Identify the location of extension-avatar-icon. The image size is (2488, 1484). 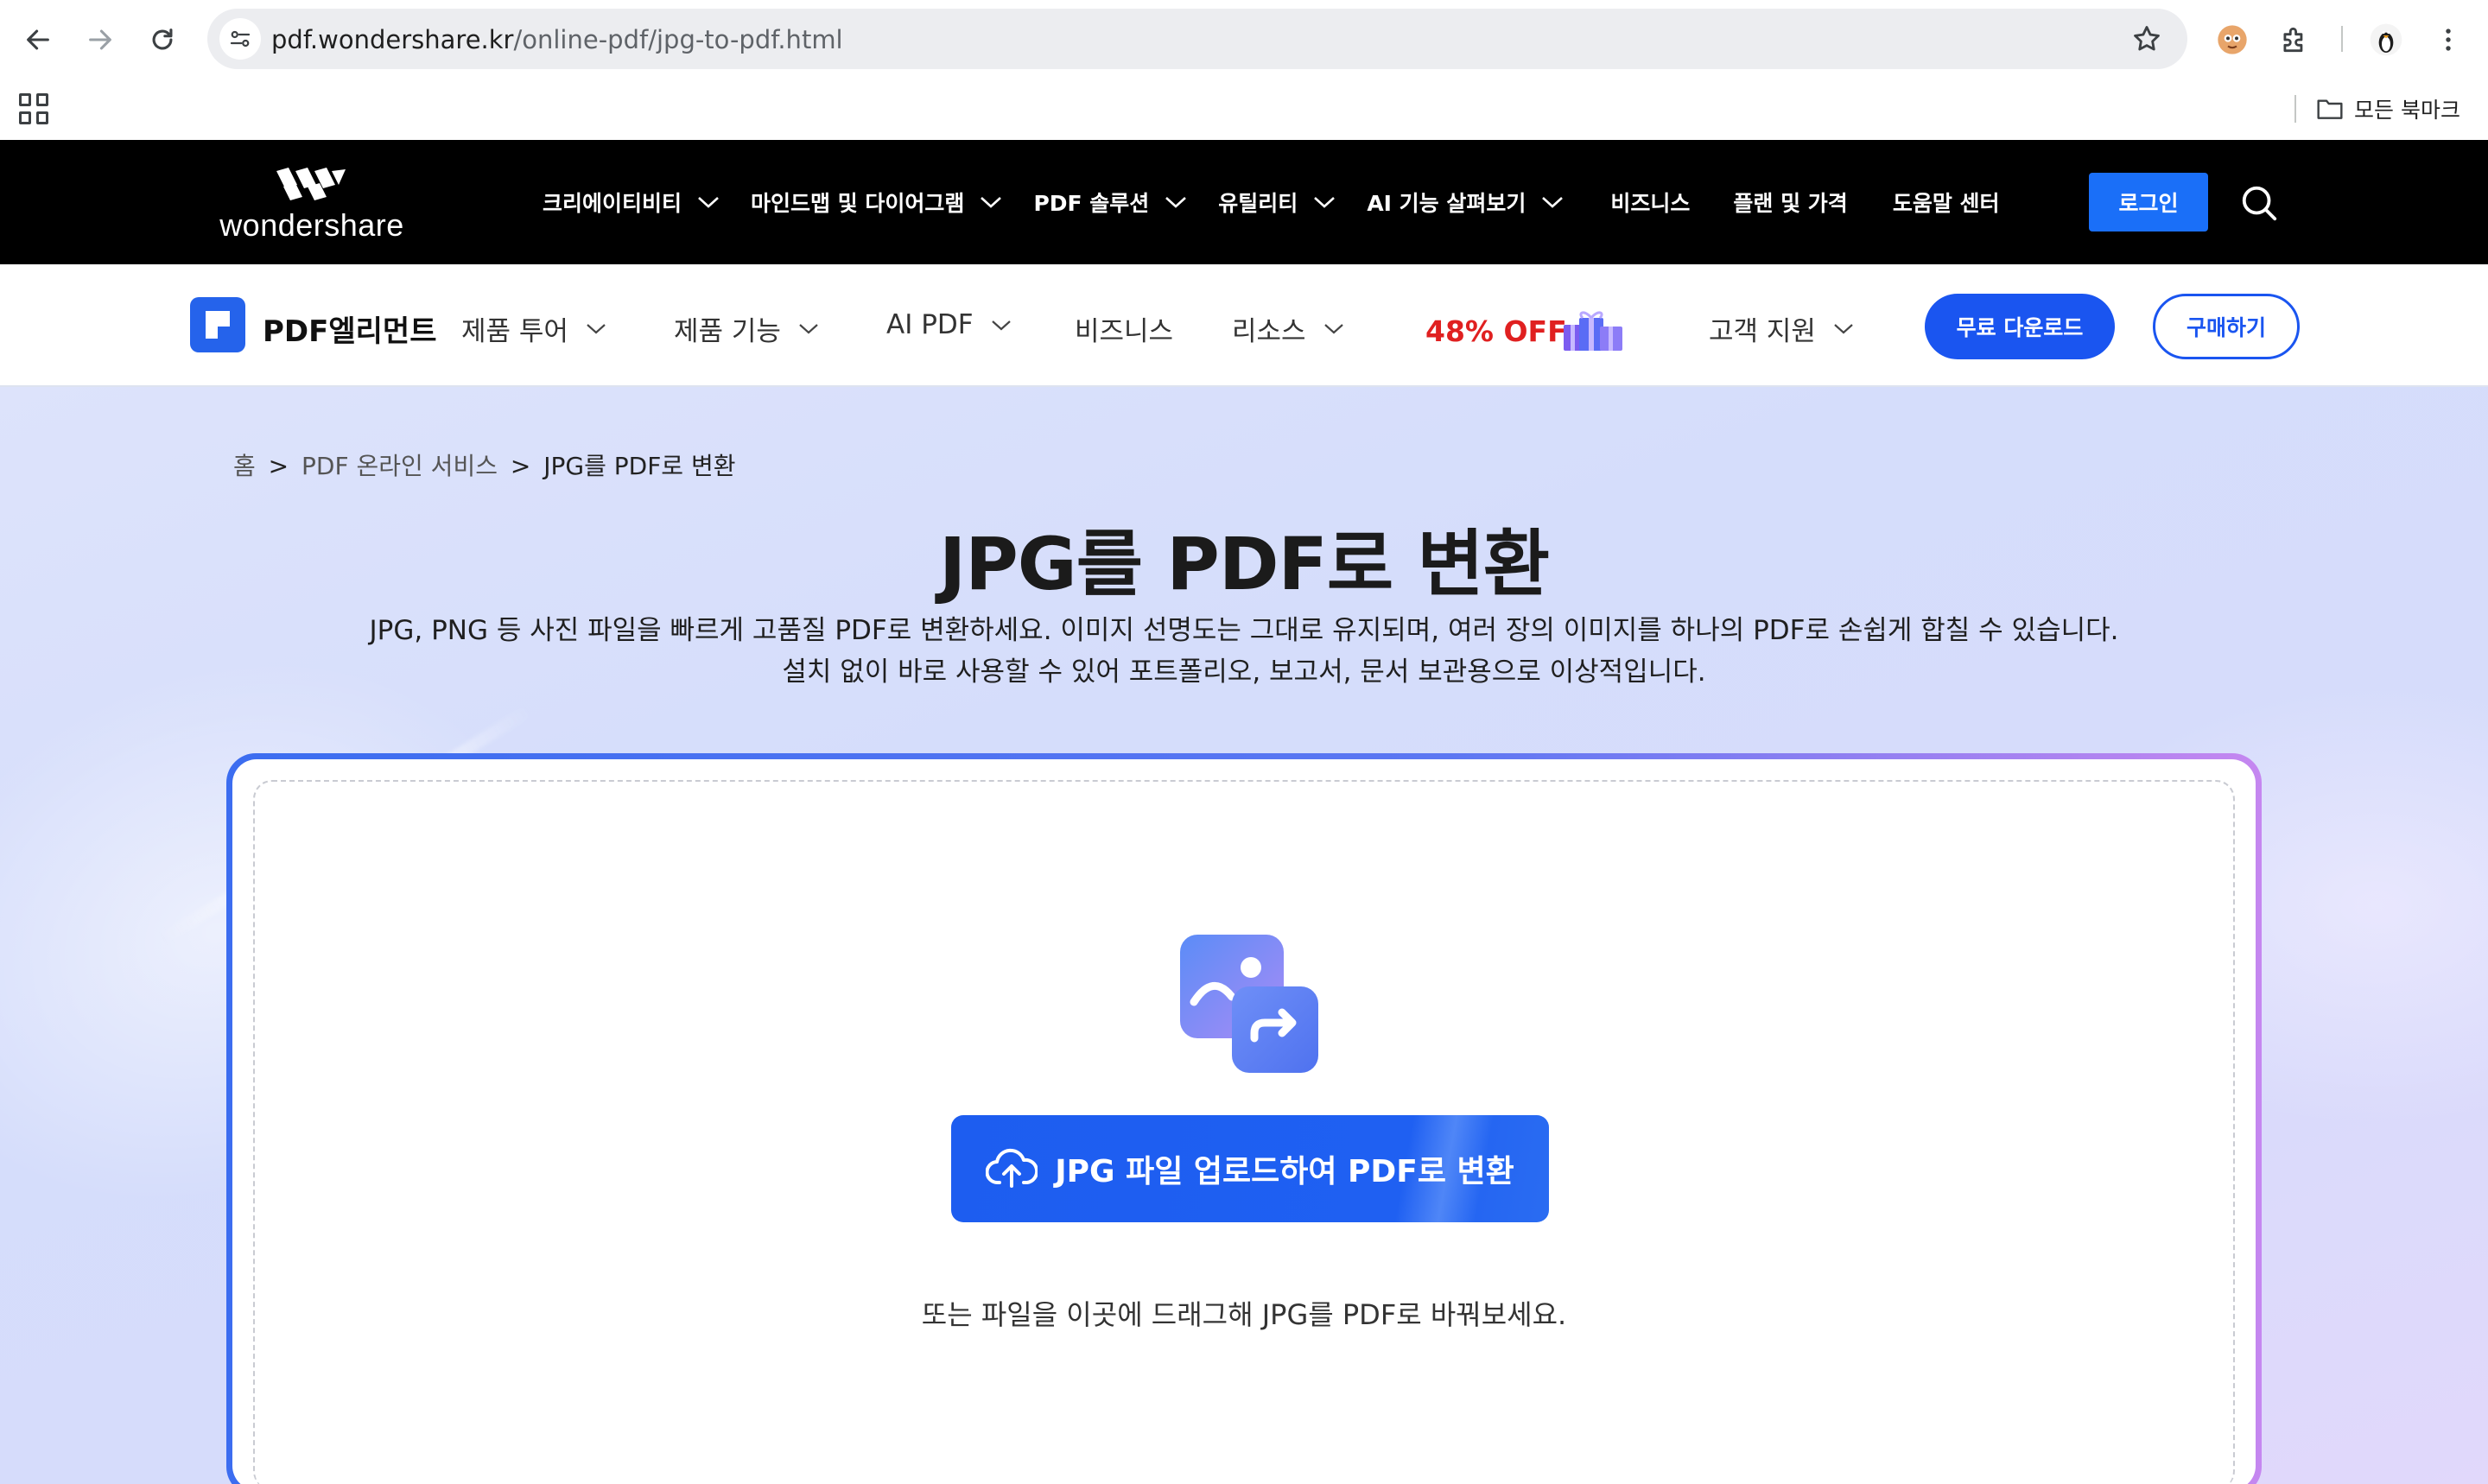
(2232, 39).